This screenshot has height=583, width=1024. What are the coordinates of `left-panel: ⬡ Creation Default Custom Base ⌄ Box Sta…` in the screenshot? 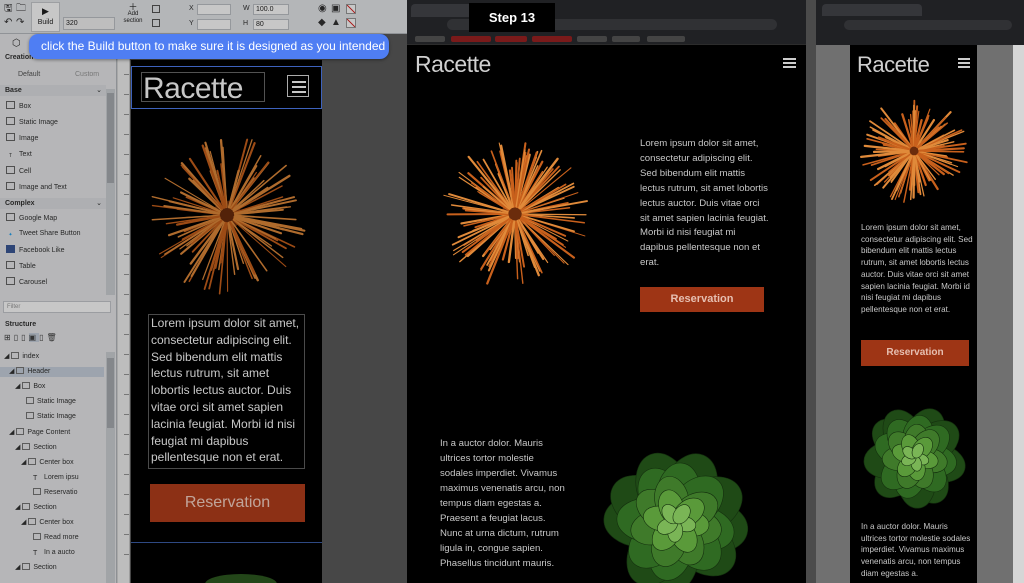 It's located at (58, 308).